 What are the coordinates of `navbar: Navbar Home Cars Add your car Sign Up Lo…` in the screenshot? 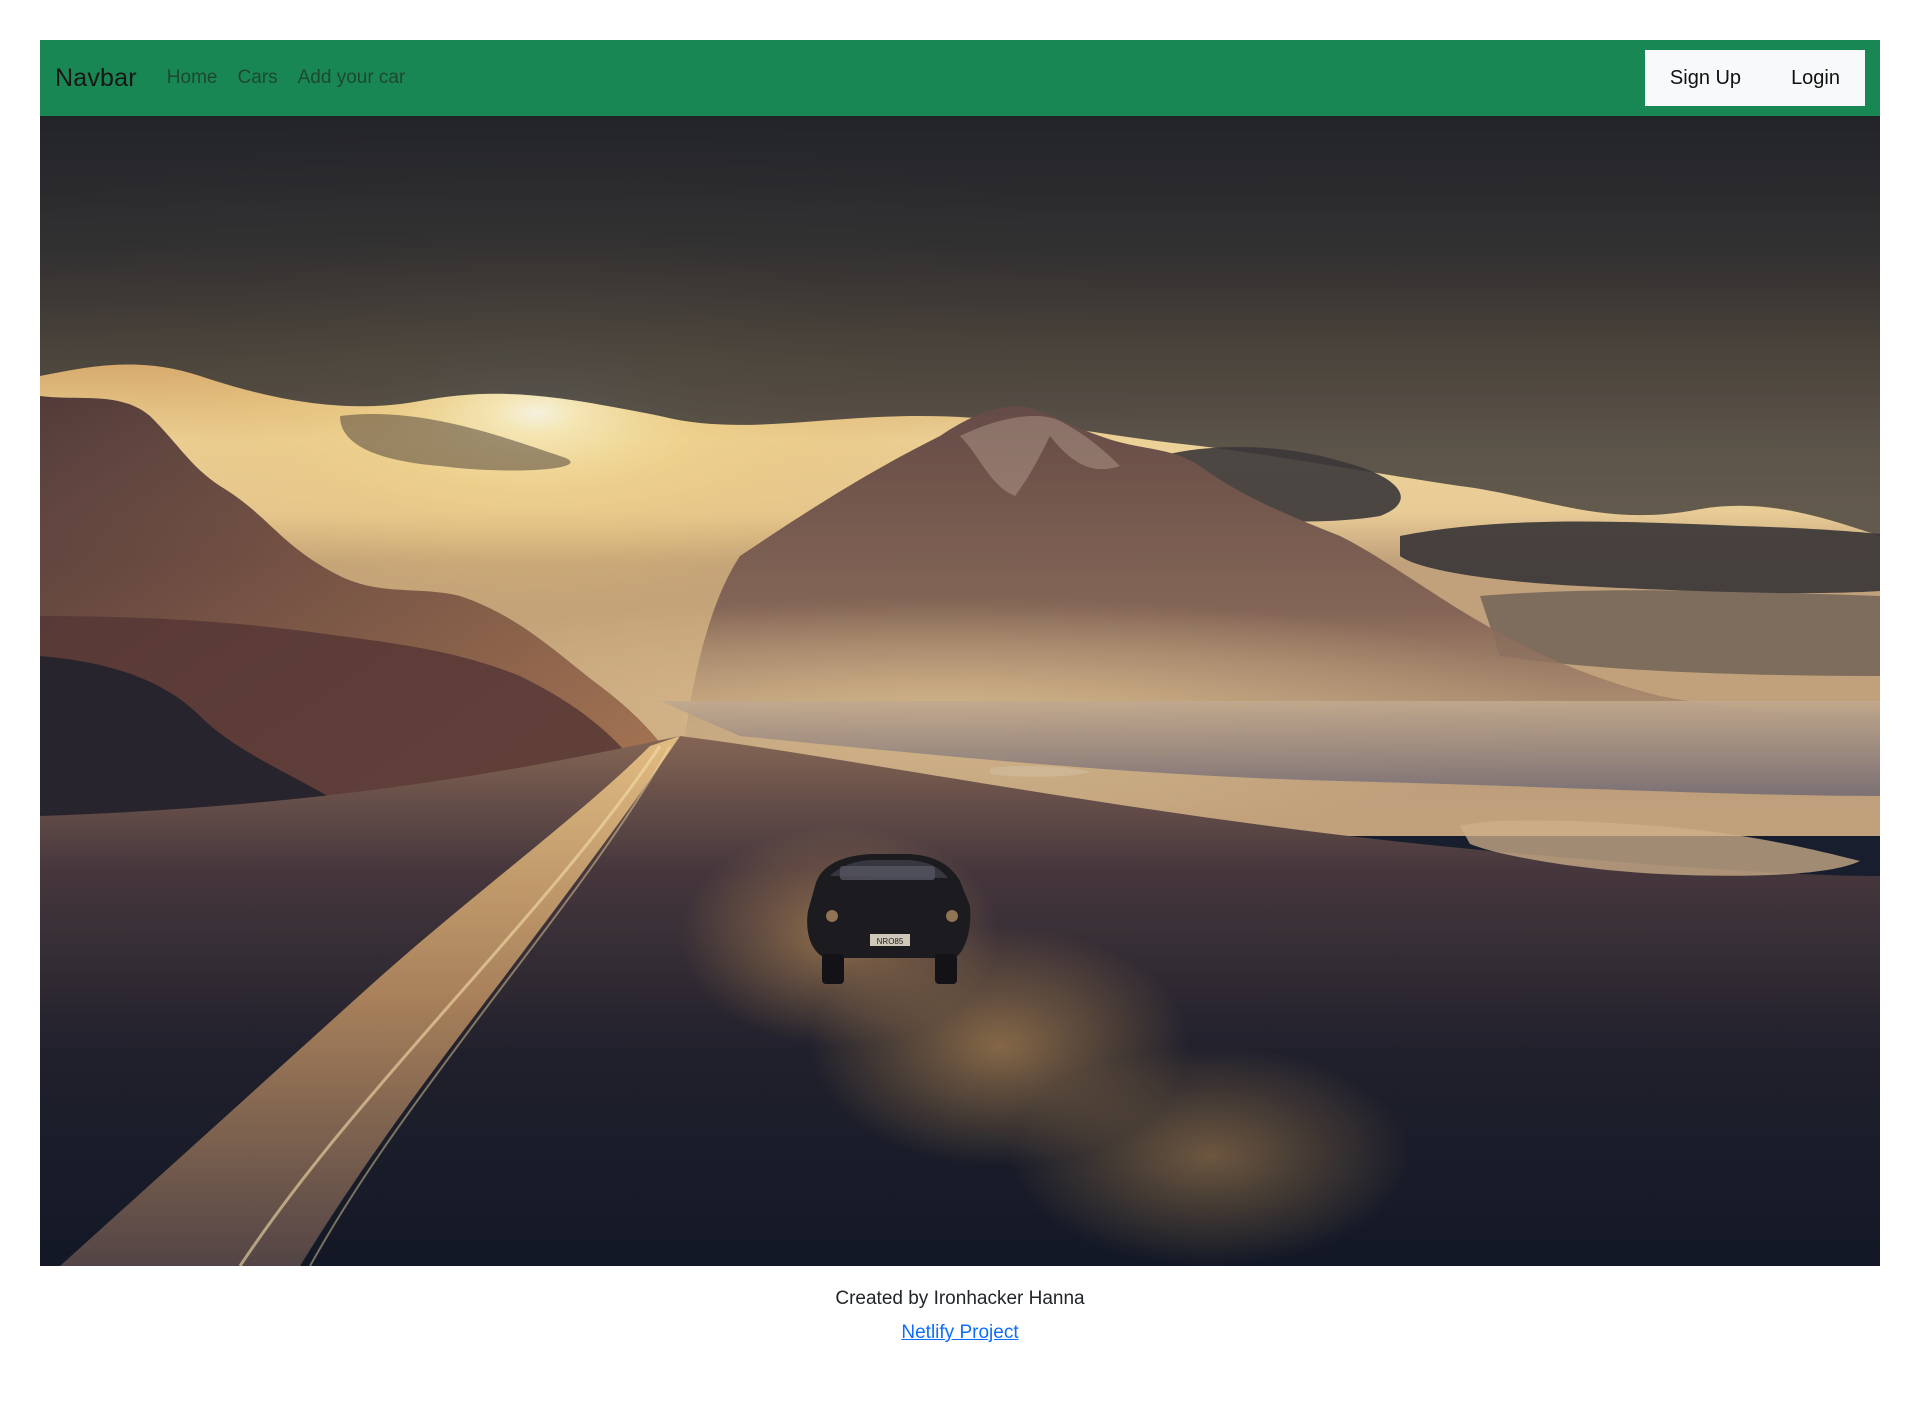 It's located at (960, 78).